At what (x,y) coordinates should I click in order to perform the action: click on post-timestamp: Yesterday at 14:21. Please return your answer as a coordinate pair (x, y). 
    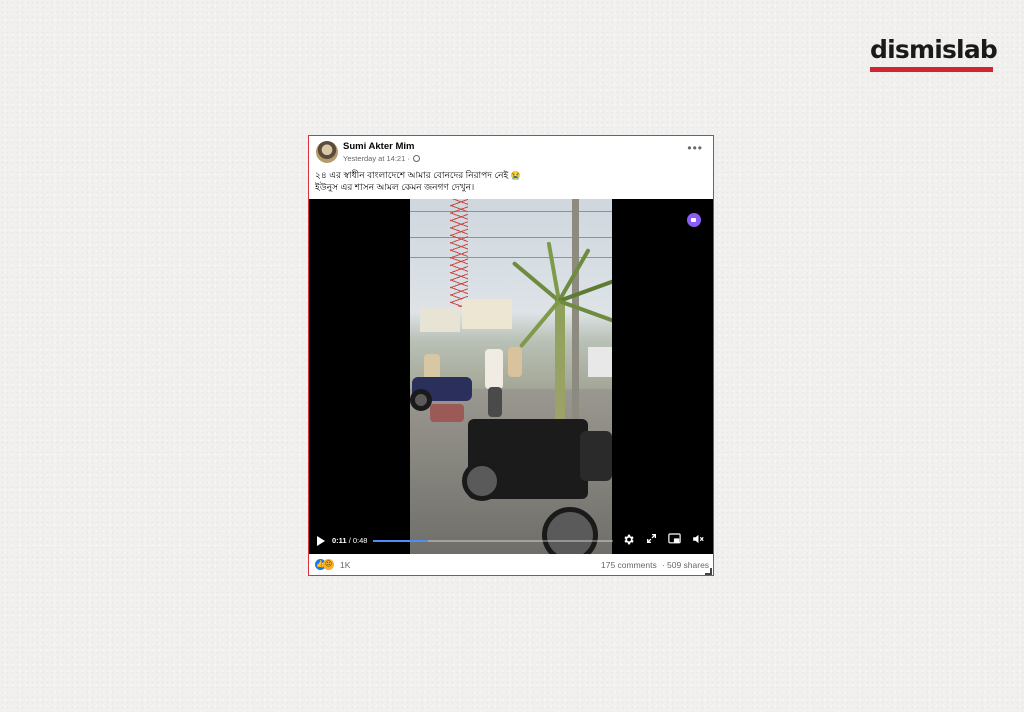
    Looking at the image, I should click on (374, 158).